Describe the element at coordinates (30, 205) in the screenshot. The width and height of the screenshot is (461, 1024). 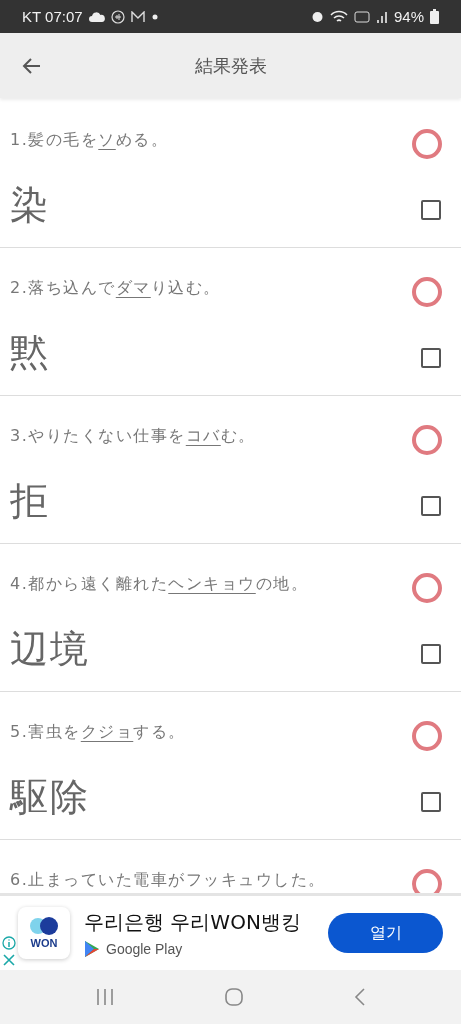
I see `answer-kanji: 染` at that location.